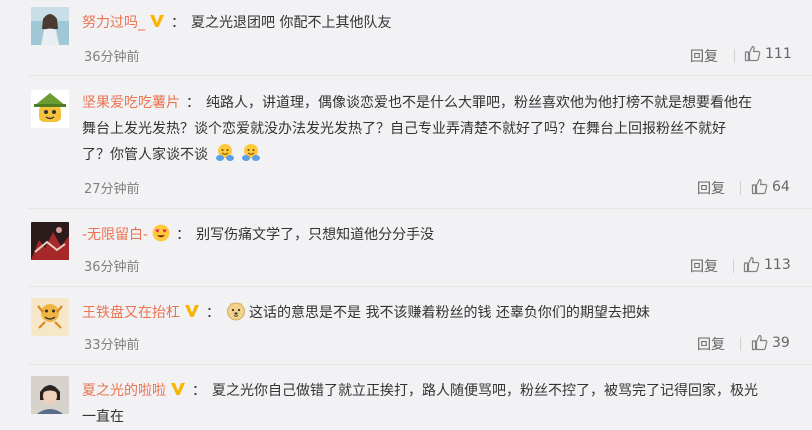  What do you see at coordinates (124, 391) in the screenshot?
I see `username: 夏之光的啦啦` at bounding box center [124, 391].